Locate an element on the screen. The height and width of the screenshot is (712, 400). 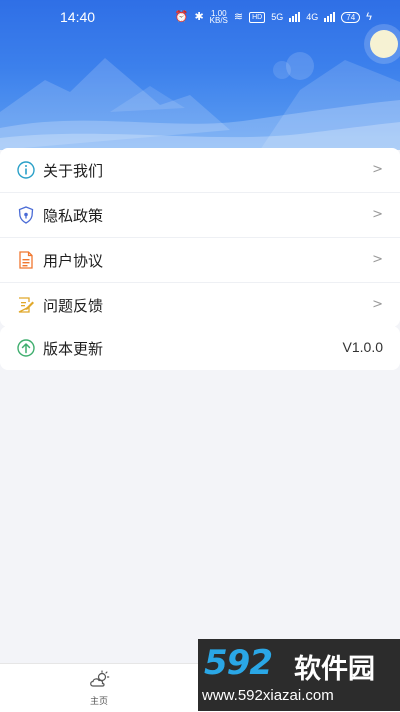
menu-label-update: 版本更新 is located at coordinates (73, 348).